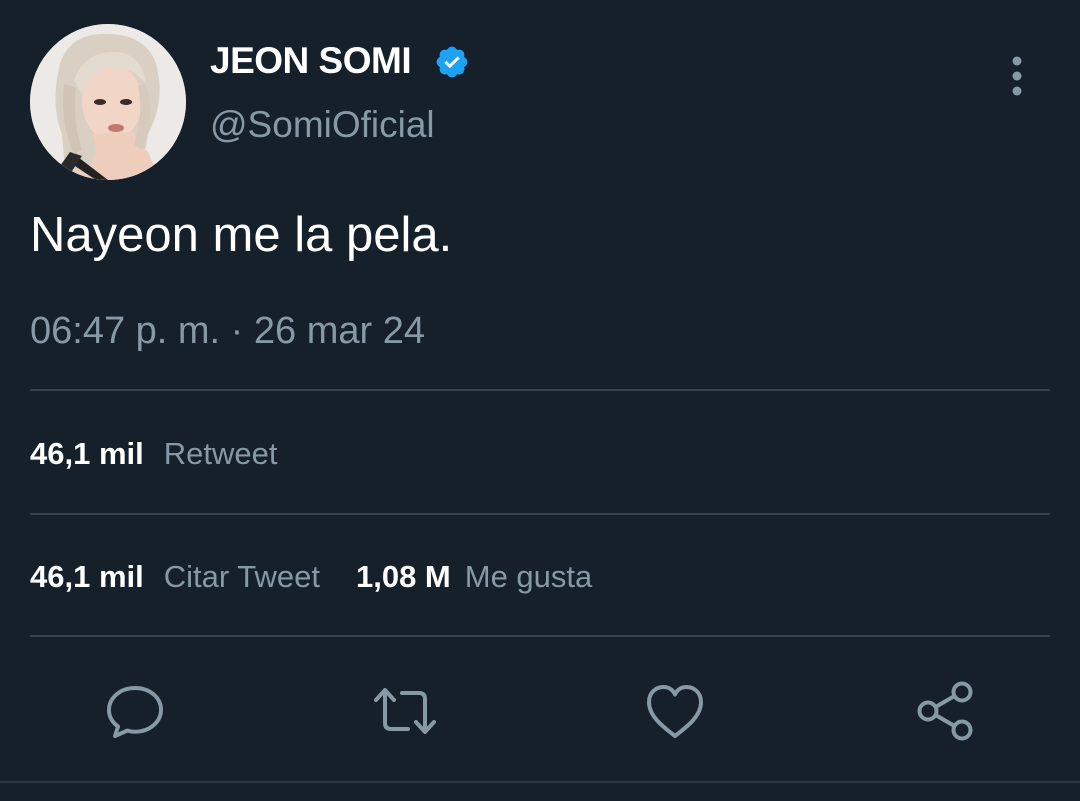 The height and width of the screenshot is (801, 1080). What do you see at coordinates (403, 576) in the screenshot?
I see `like-count: 1,08 M` at bounding box center [403, 576].